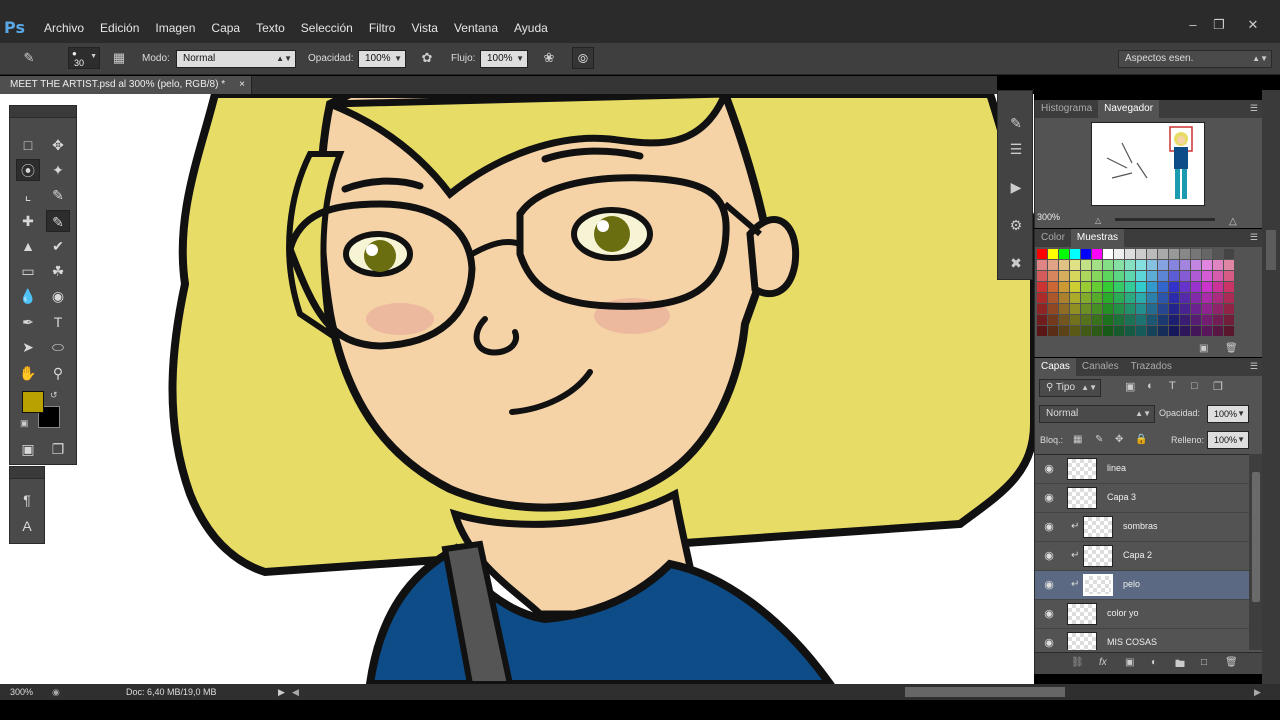 The image size is (1280, 720). I want to click on healing-brush-tool-icon: ✚, so click(28, 221).